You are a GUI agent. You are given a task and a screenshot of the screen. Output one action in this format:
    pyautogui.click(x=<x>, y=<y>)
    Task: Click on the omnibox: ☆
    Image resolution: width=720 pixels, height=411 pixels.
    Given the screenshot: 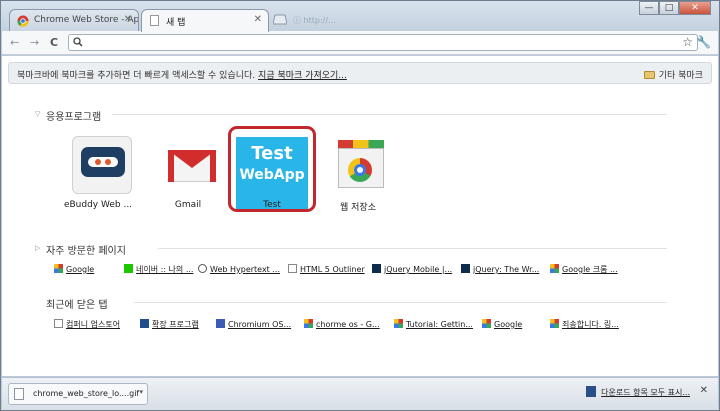 What is the action you would take?
    pyautogui.click(x=383, y=42)
    